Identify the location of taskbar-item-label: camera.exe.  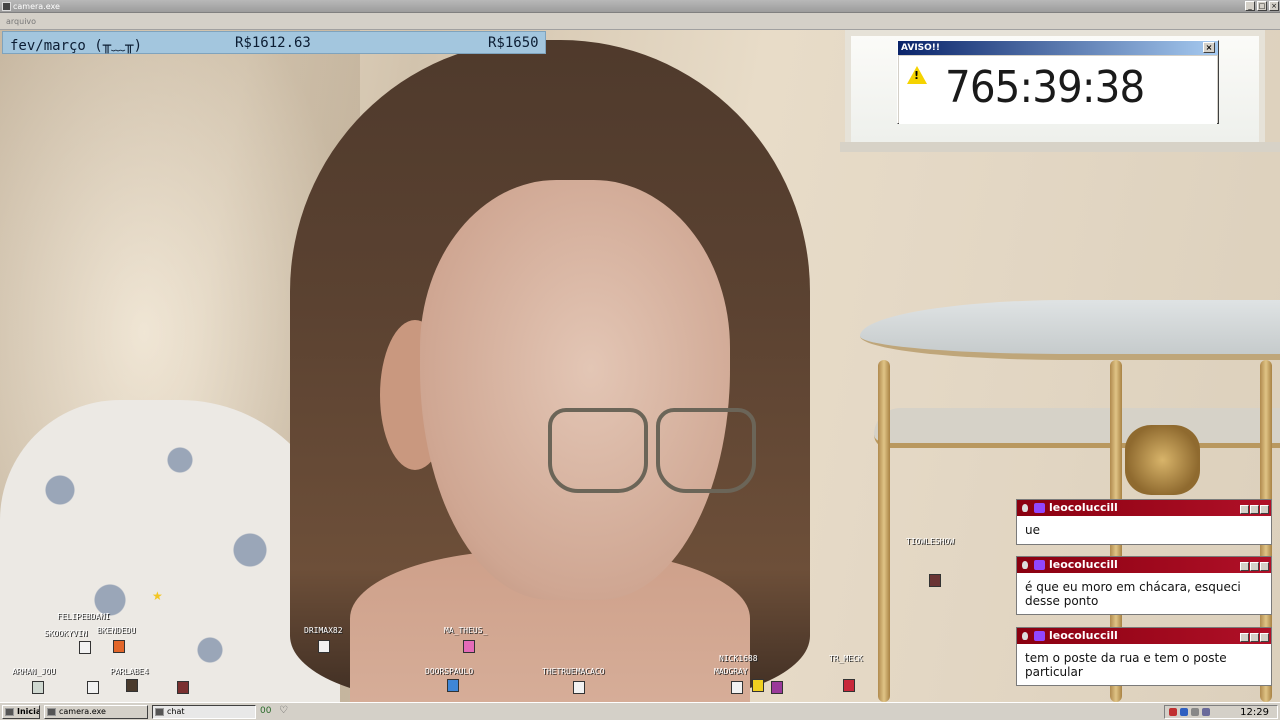
(82, 711).